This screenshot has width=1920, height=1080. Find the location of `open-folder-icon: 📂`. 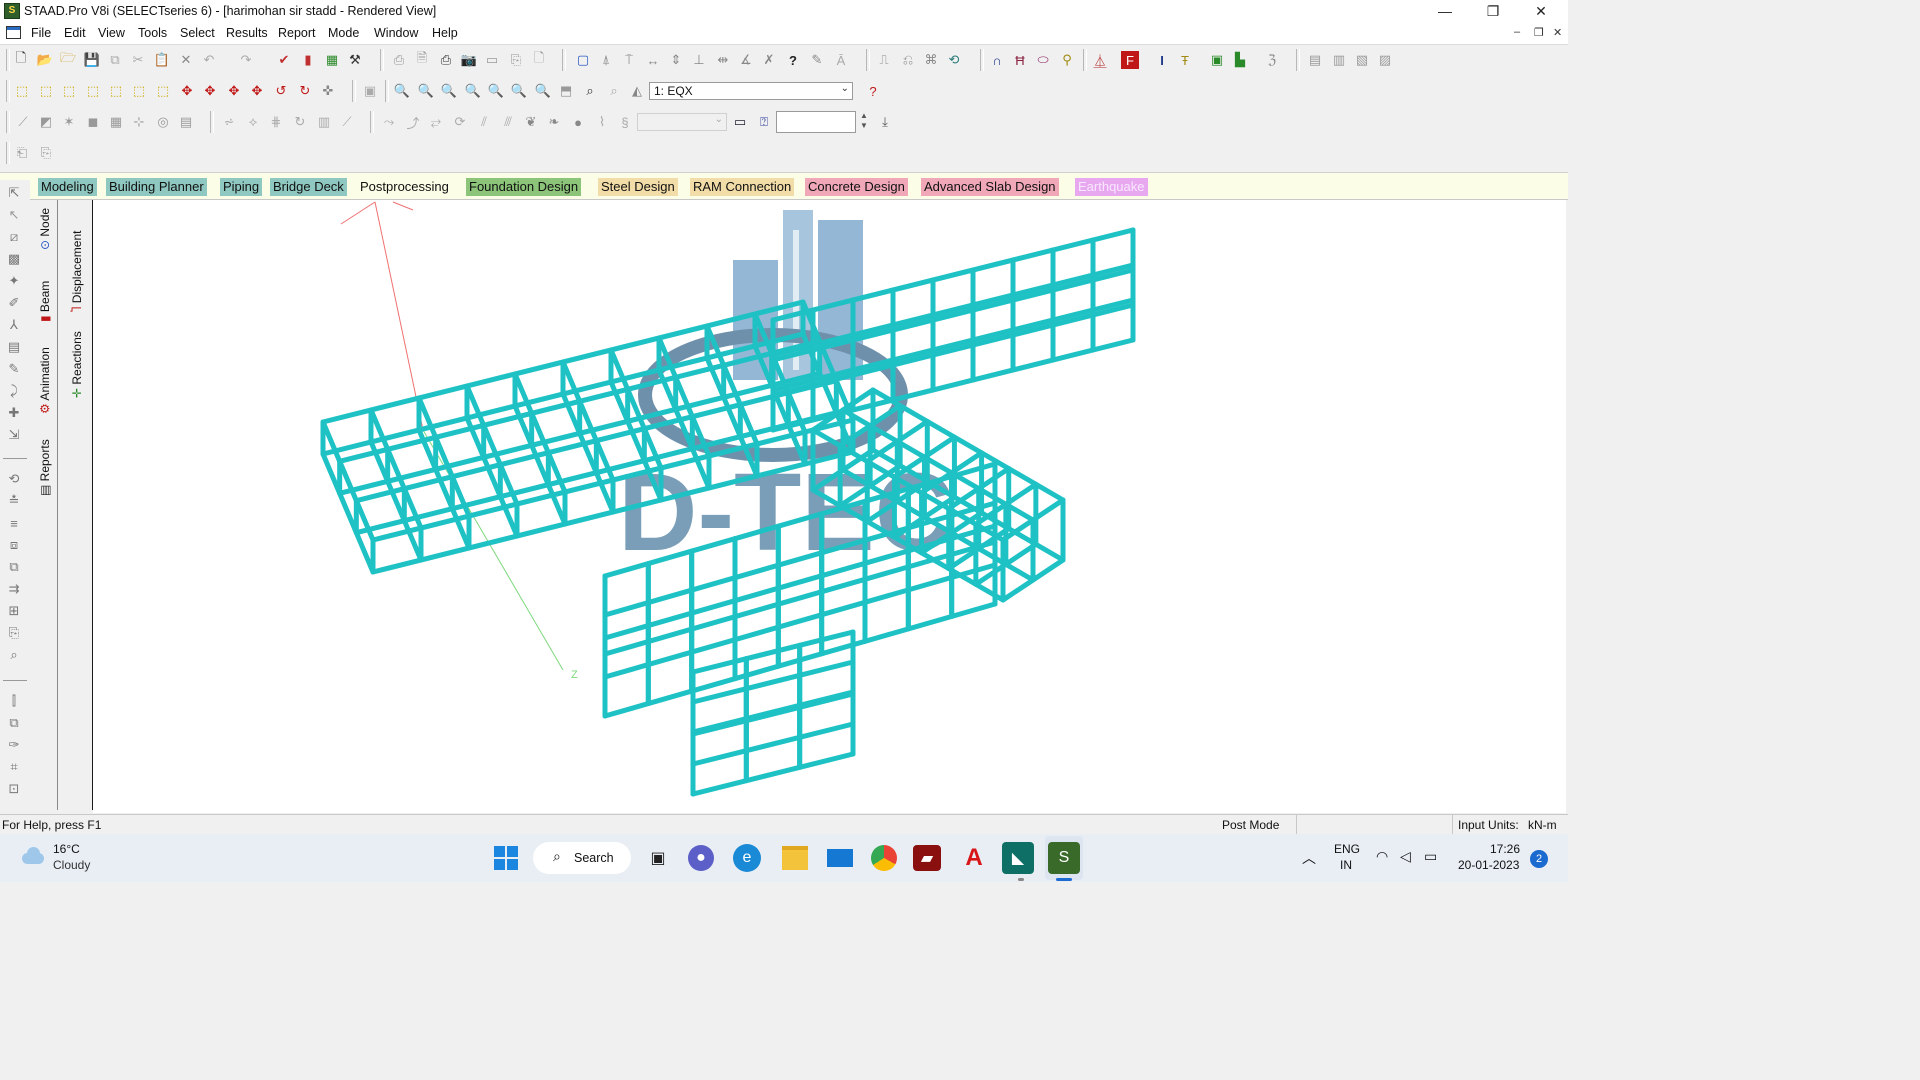

open-folder-icon: 📂 is located at coordinates (45, 60).